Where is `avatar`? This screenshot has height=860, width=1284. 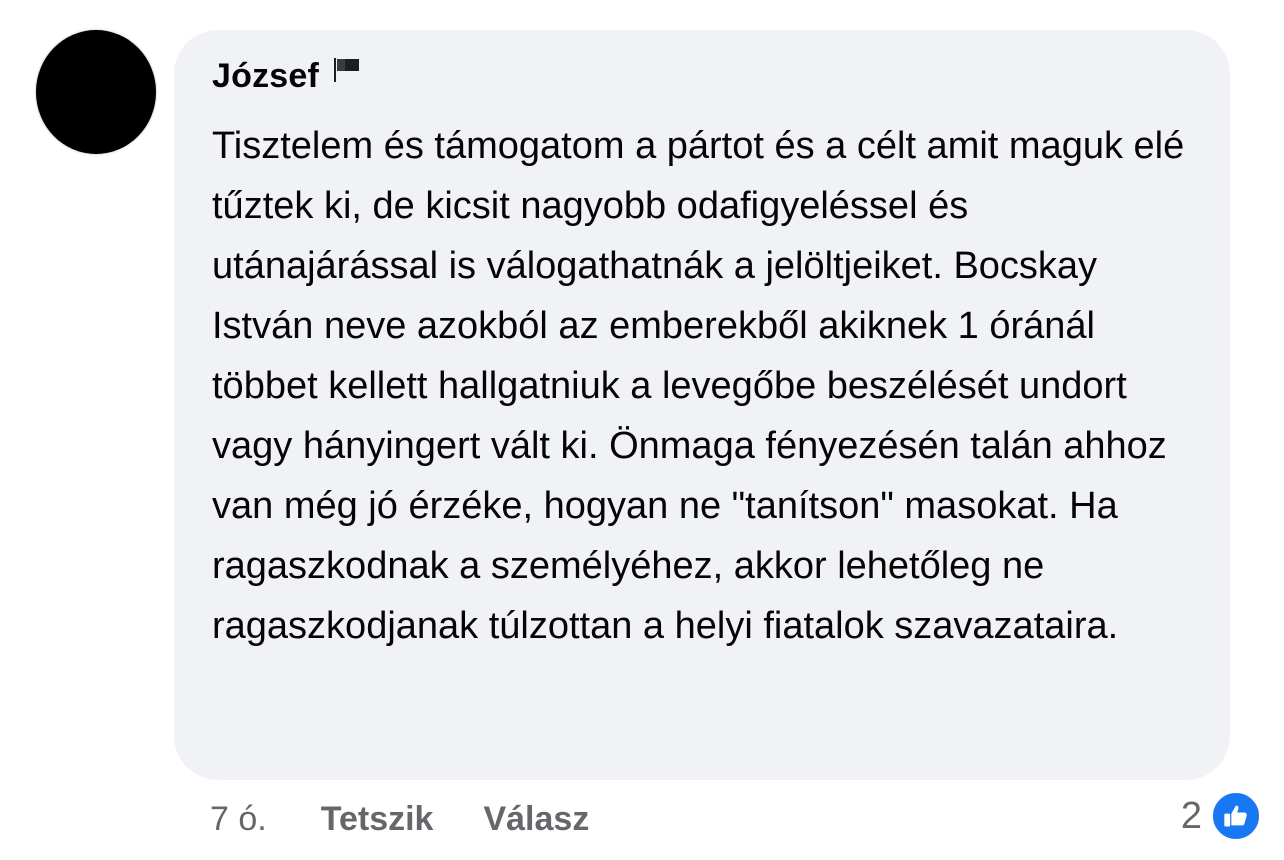
avatar is located at coordinates (96, 92).